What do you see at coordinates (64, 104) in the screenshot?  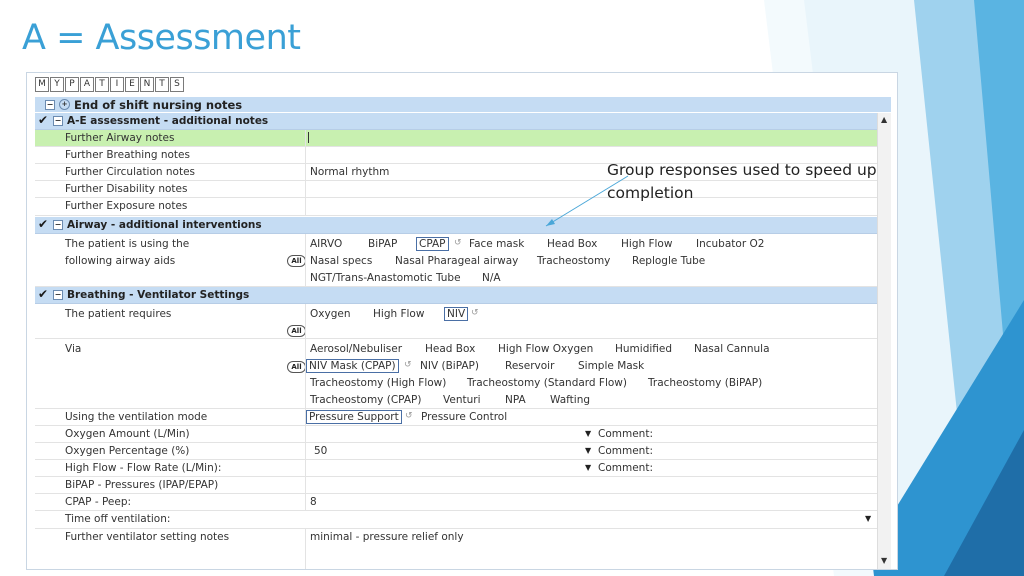 I see `add-icon: +` at bounding box center [64, 104].